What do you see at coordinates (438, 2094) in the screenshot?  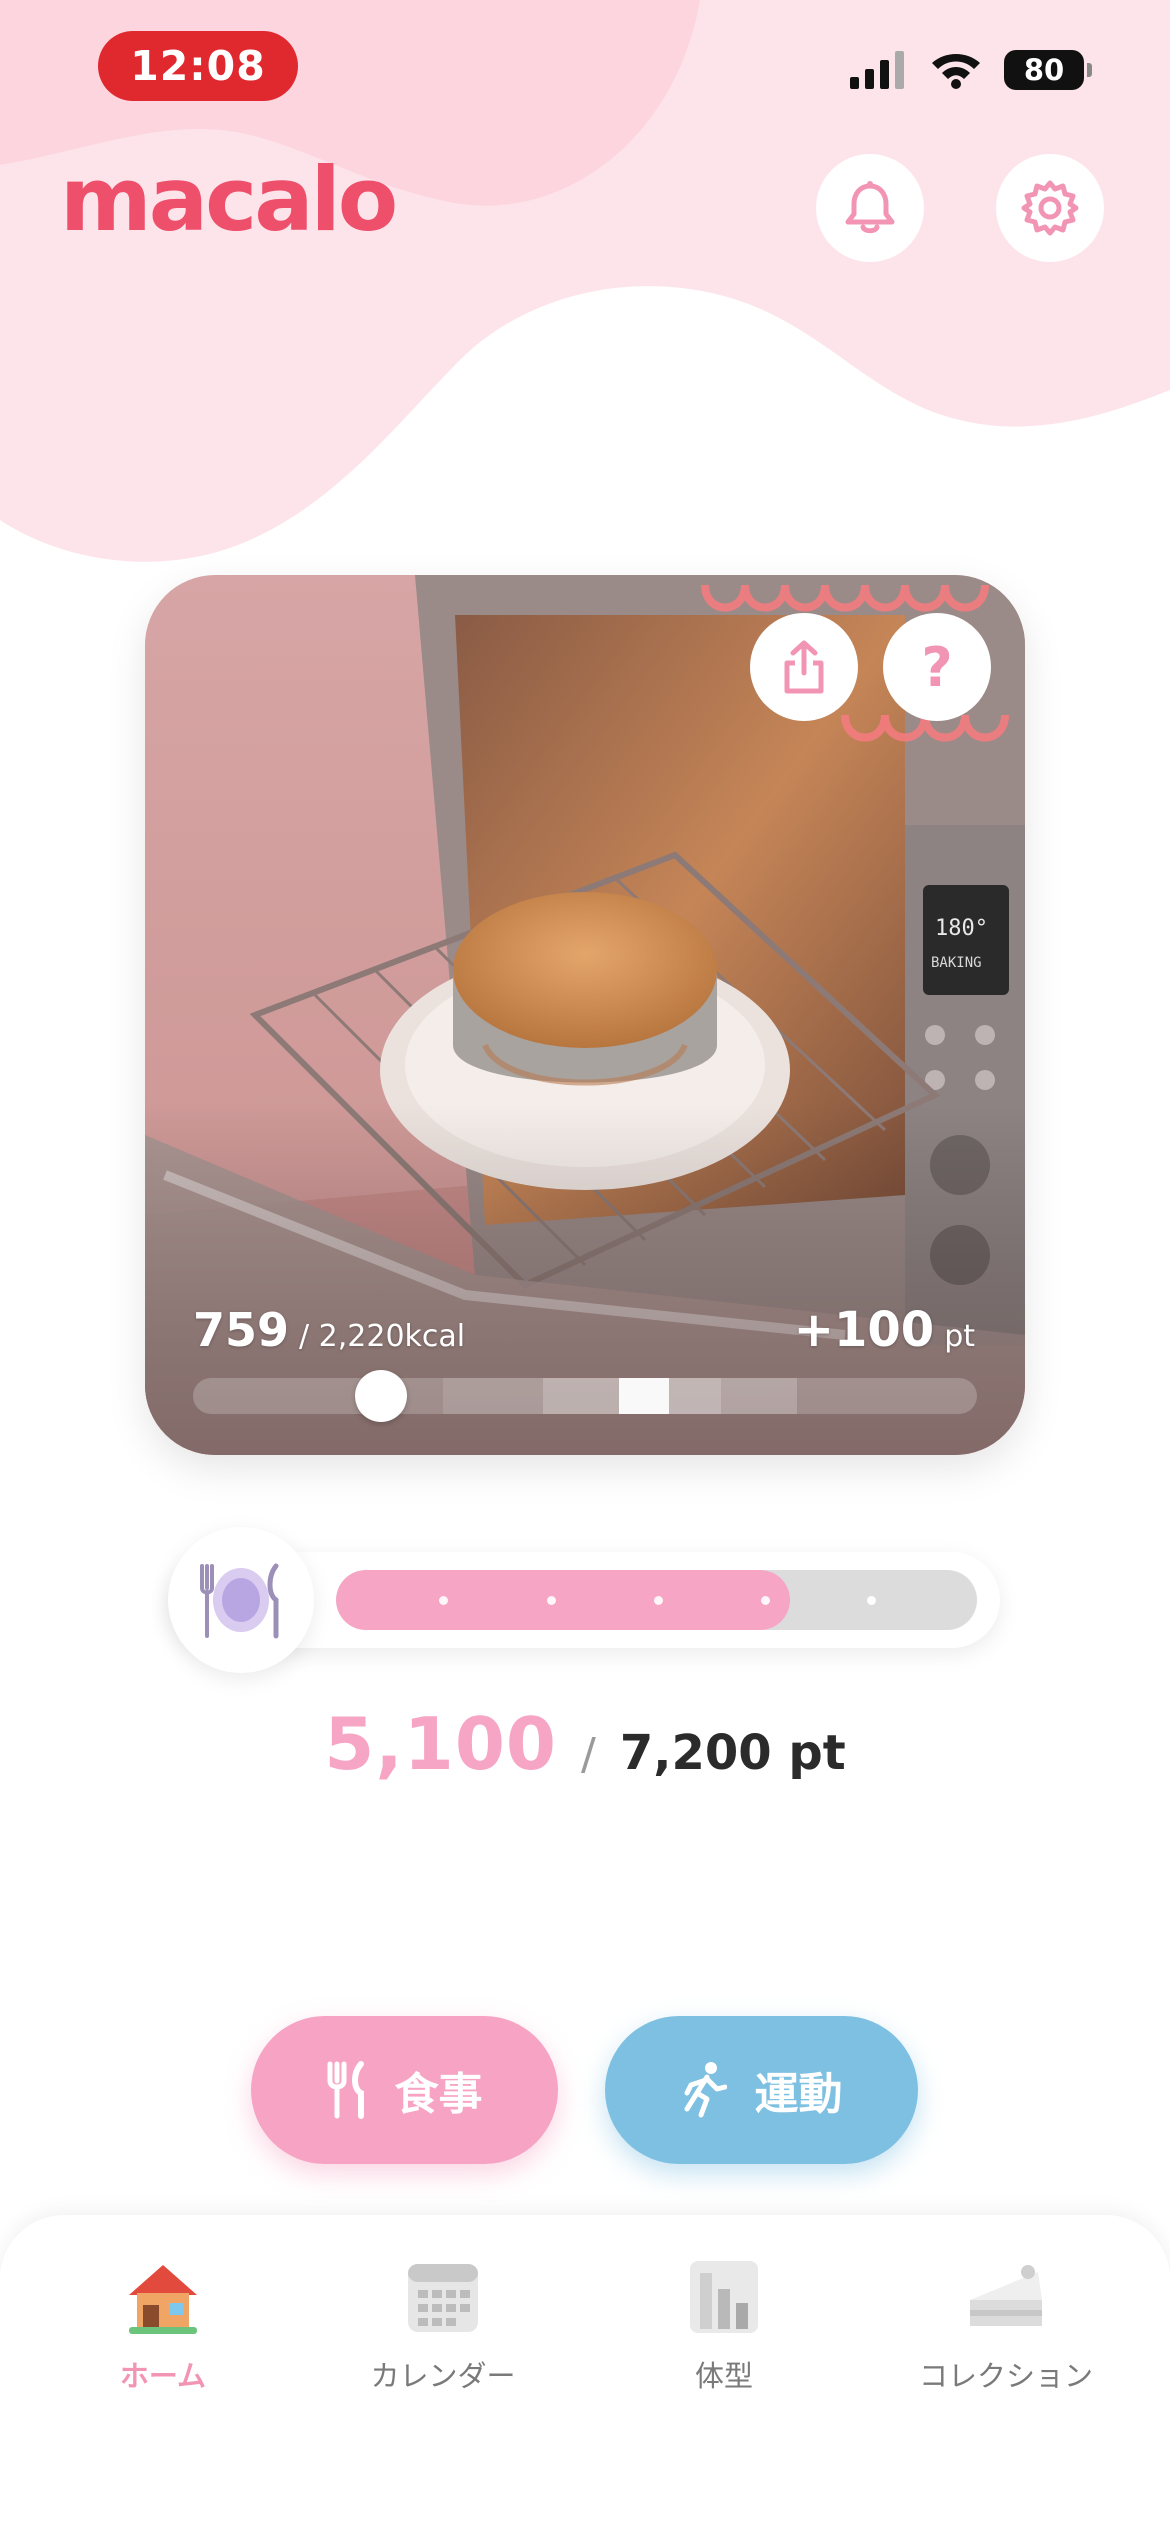 I see `meal-label: 食事` at bounding box center [438, 2094].